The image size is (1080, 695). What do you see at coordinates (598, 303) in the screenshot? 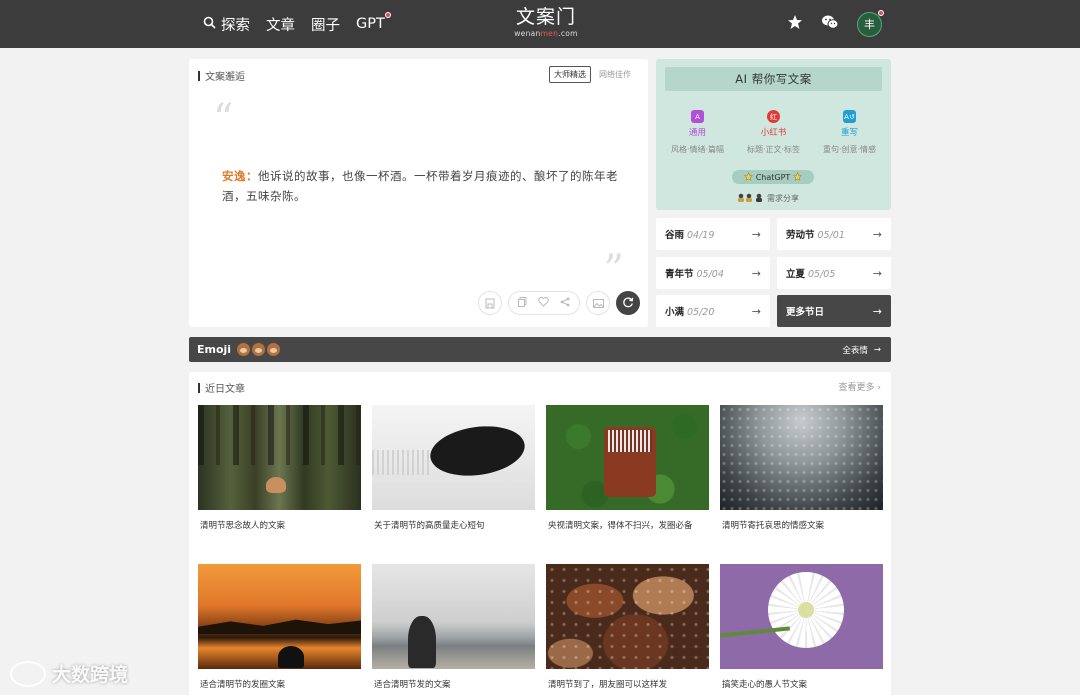
I see `image-icon` at bounding box center [598, 303].